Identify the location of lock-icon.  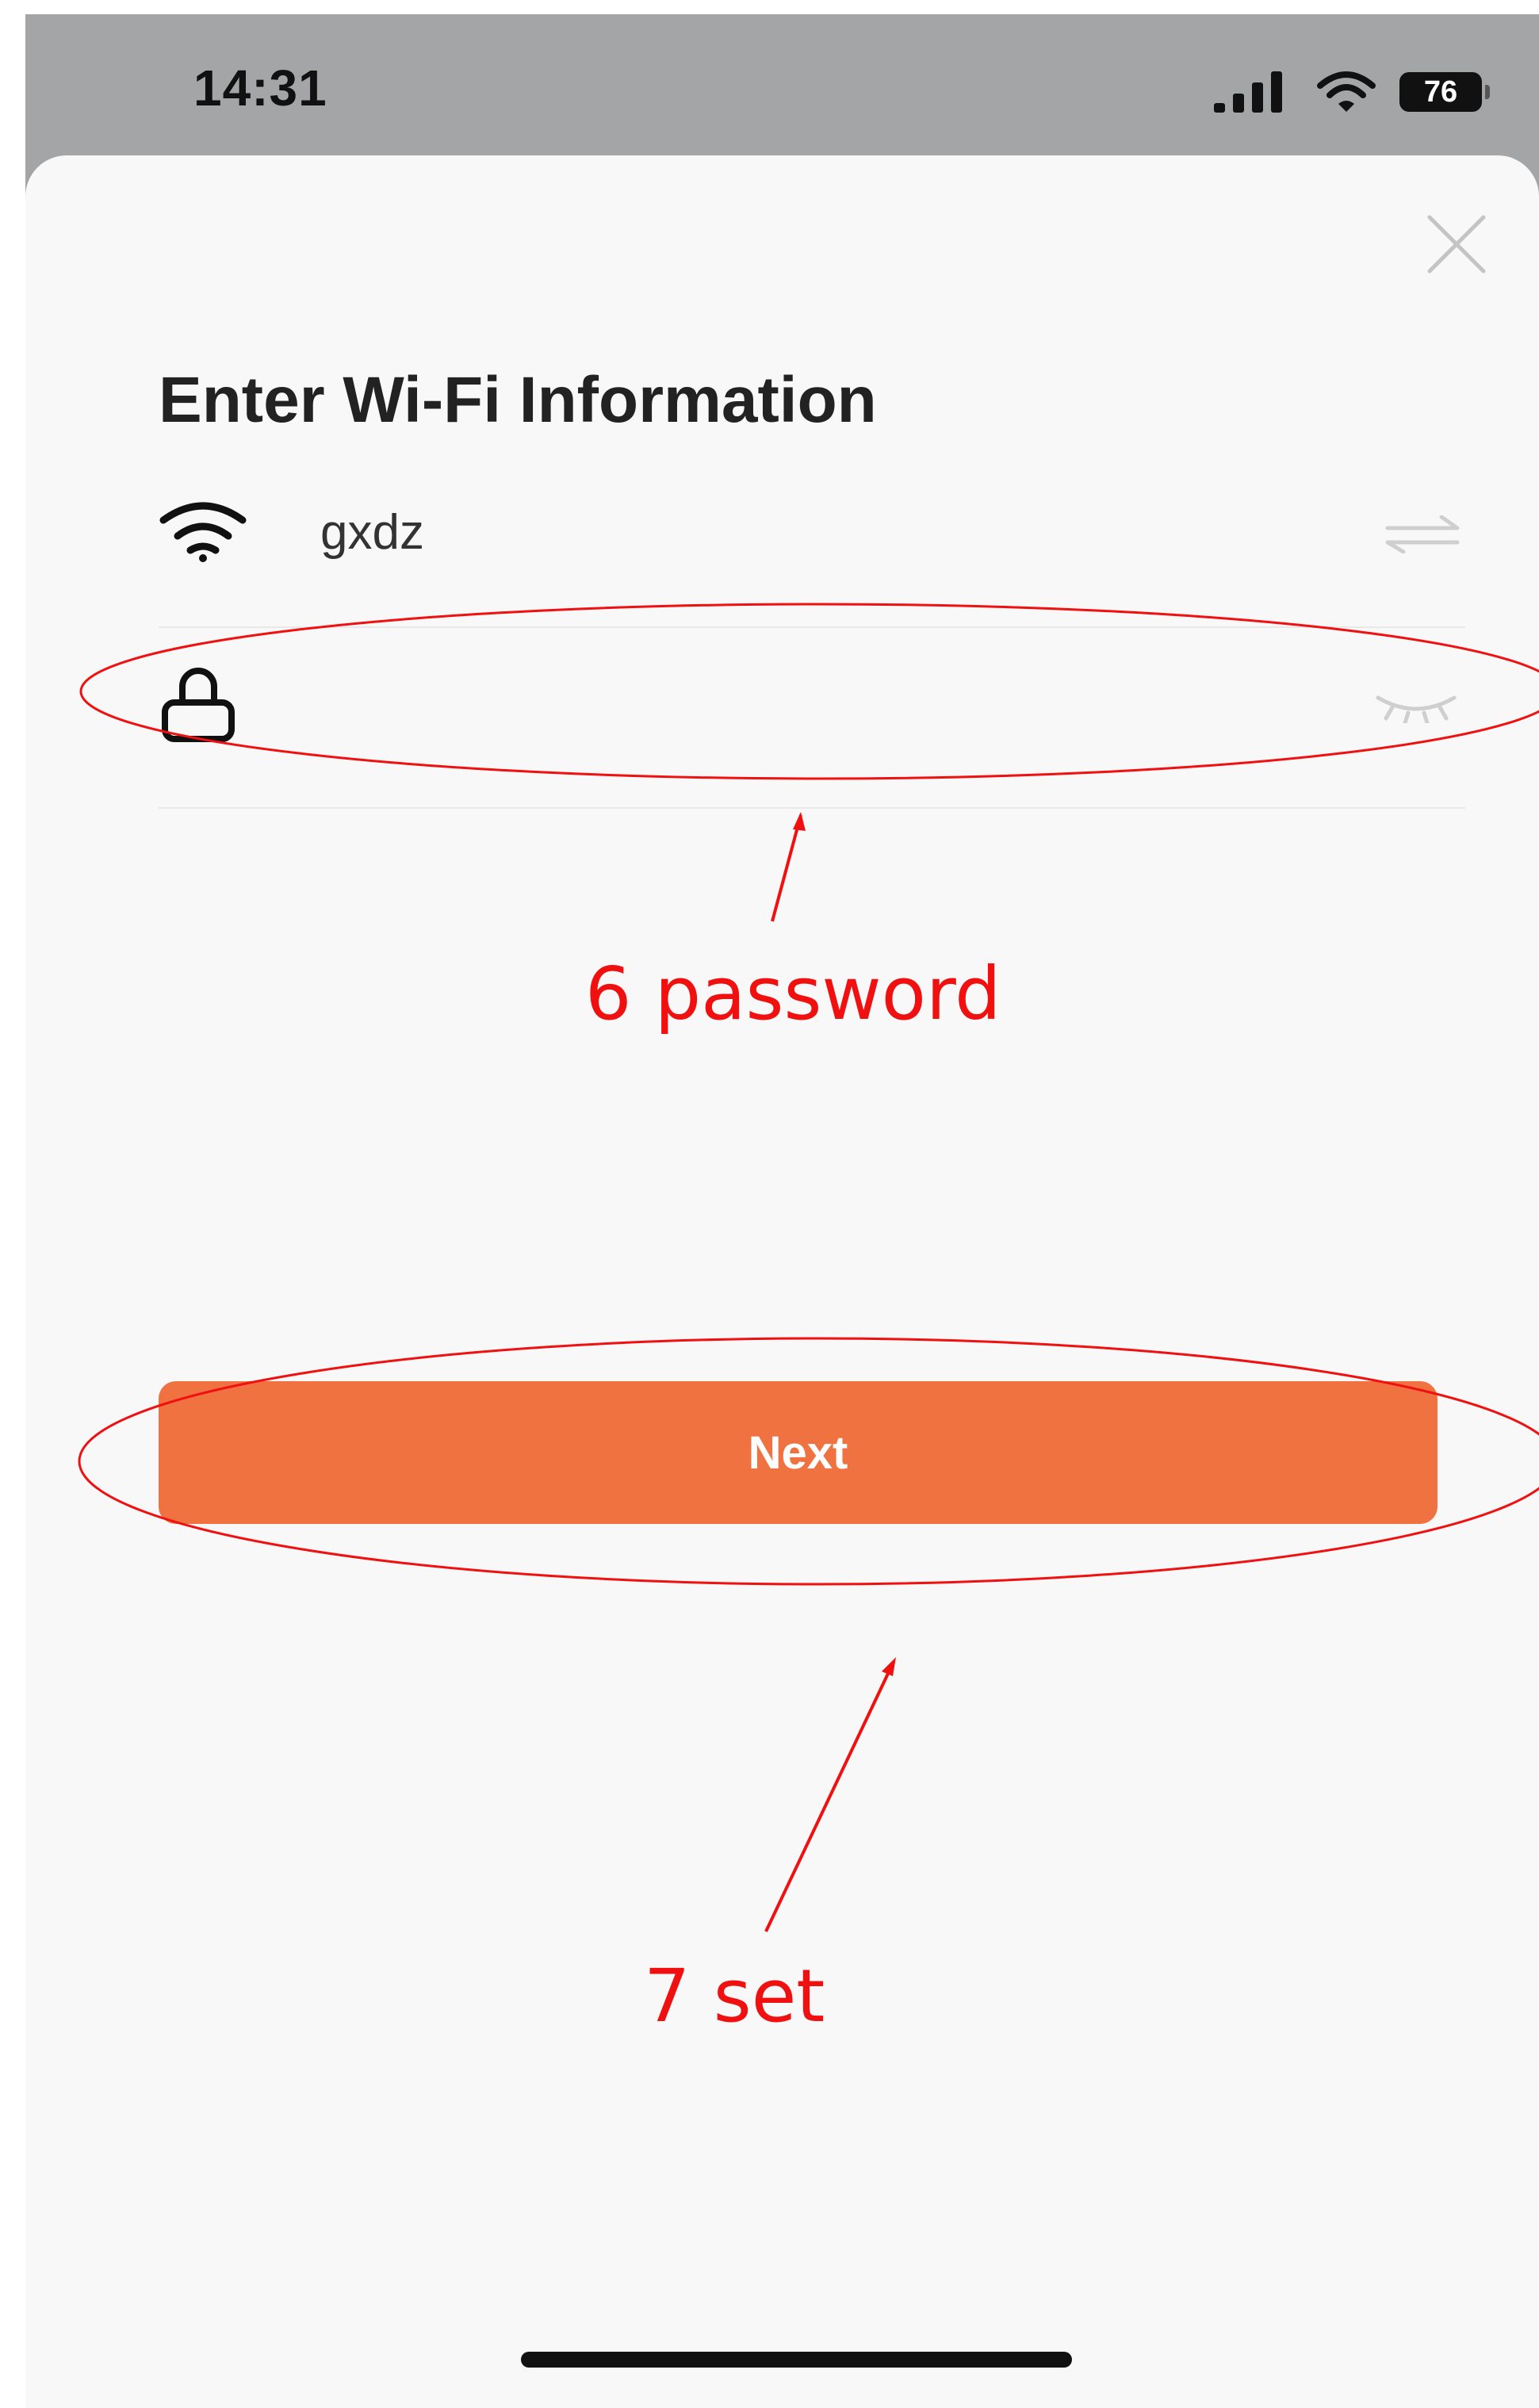
(198, 705).